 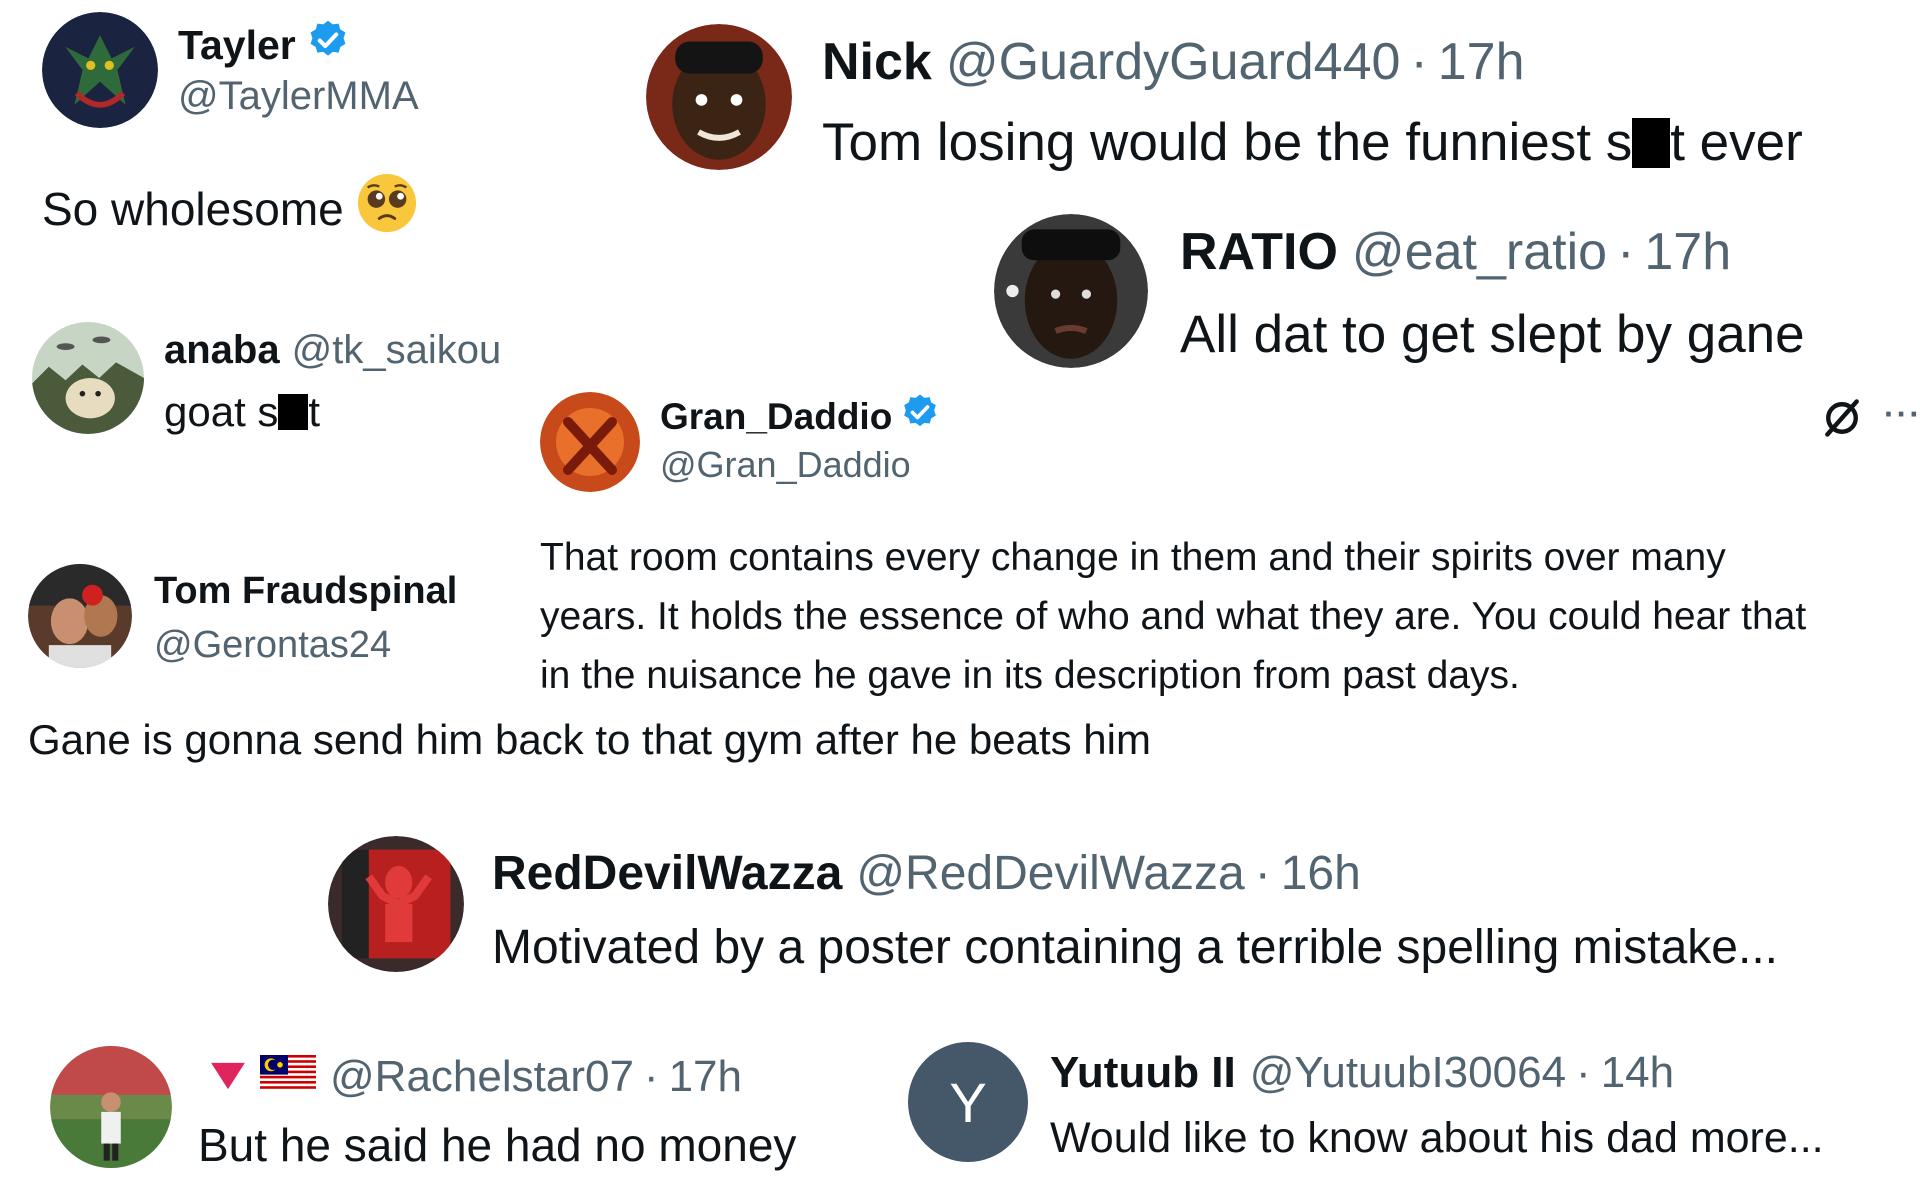 I want to click on avatar-yutuub: Y, so click(x=968, y=1102).